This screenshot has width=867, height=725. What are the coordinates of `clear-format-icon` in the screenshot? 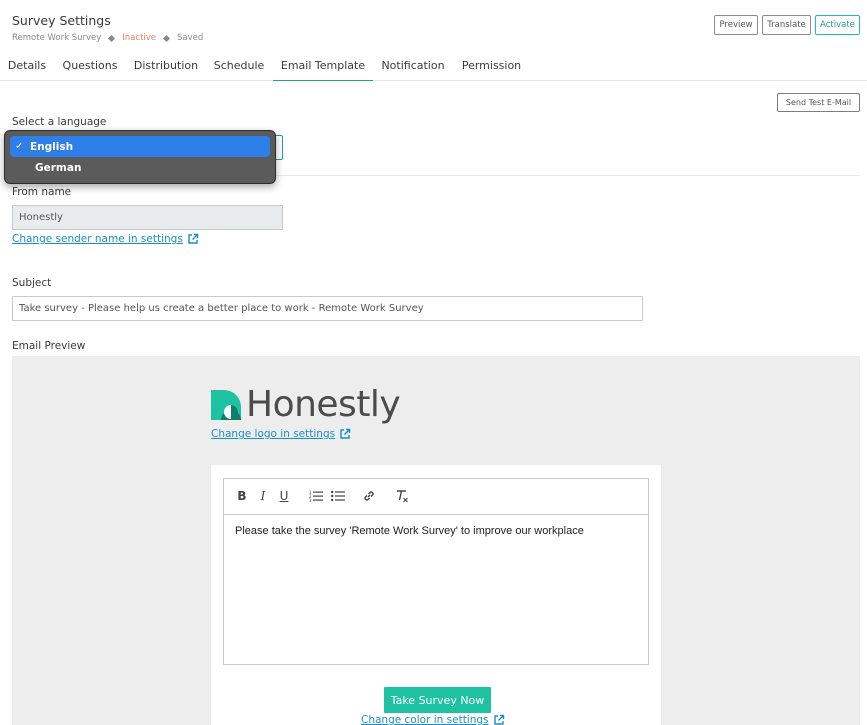 It's located at (402, 496).